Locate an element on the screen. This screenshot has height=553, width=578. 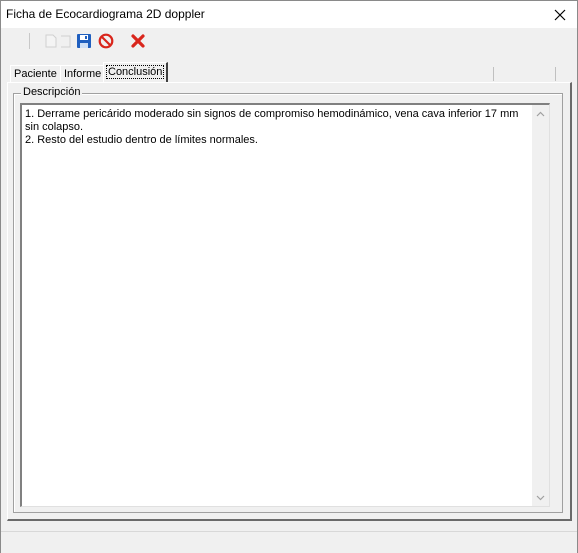
save-icon is located at coordinates (84, 41).